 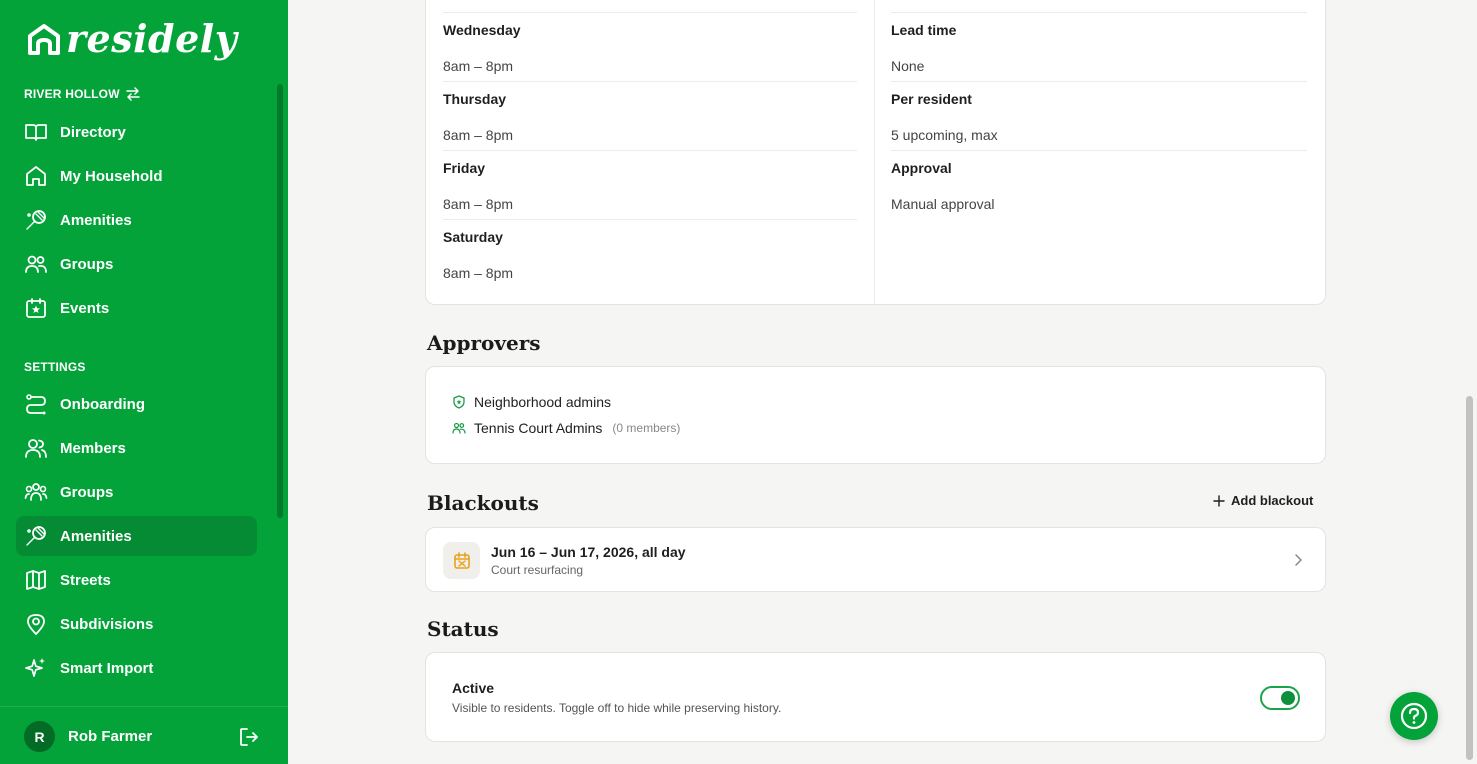 What do you see at coordinates (464, 168) in the screenshot?
I see `hours-day: Friday` at bounding box center [464, 168].